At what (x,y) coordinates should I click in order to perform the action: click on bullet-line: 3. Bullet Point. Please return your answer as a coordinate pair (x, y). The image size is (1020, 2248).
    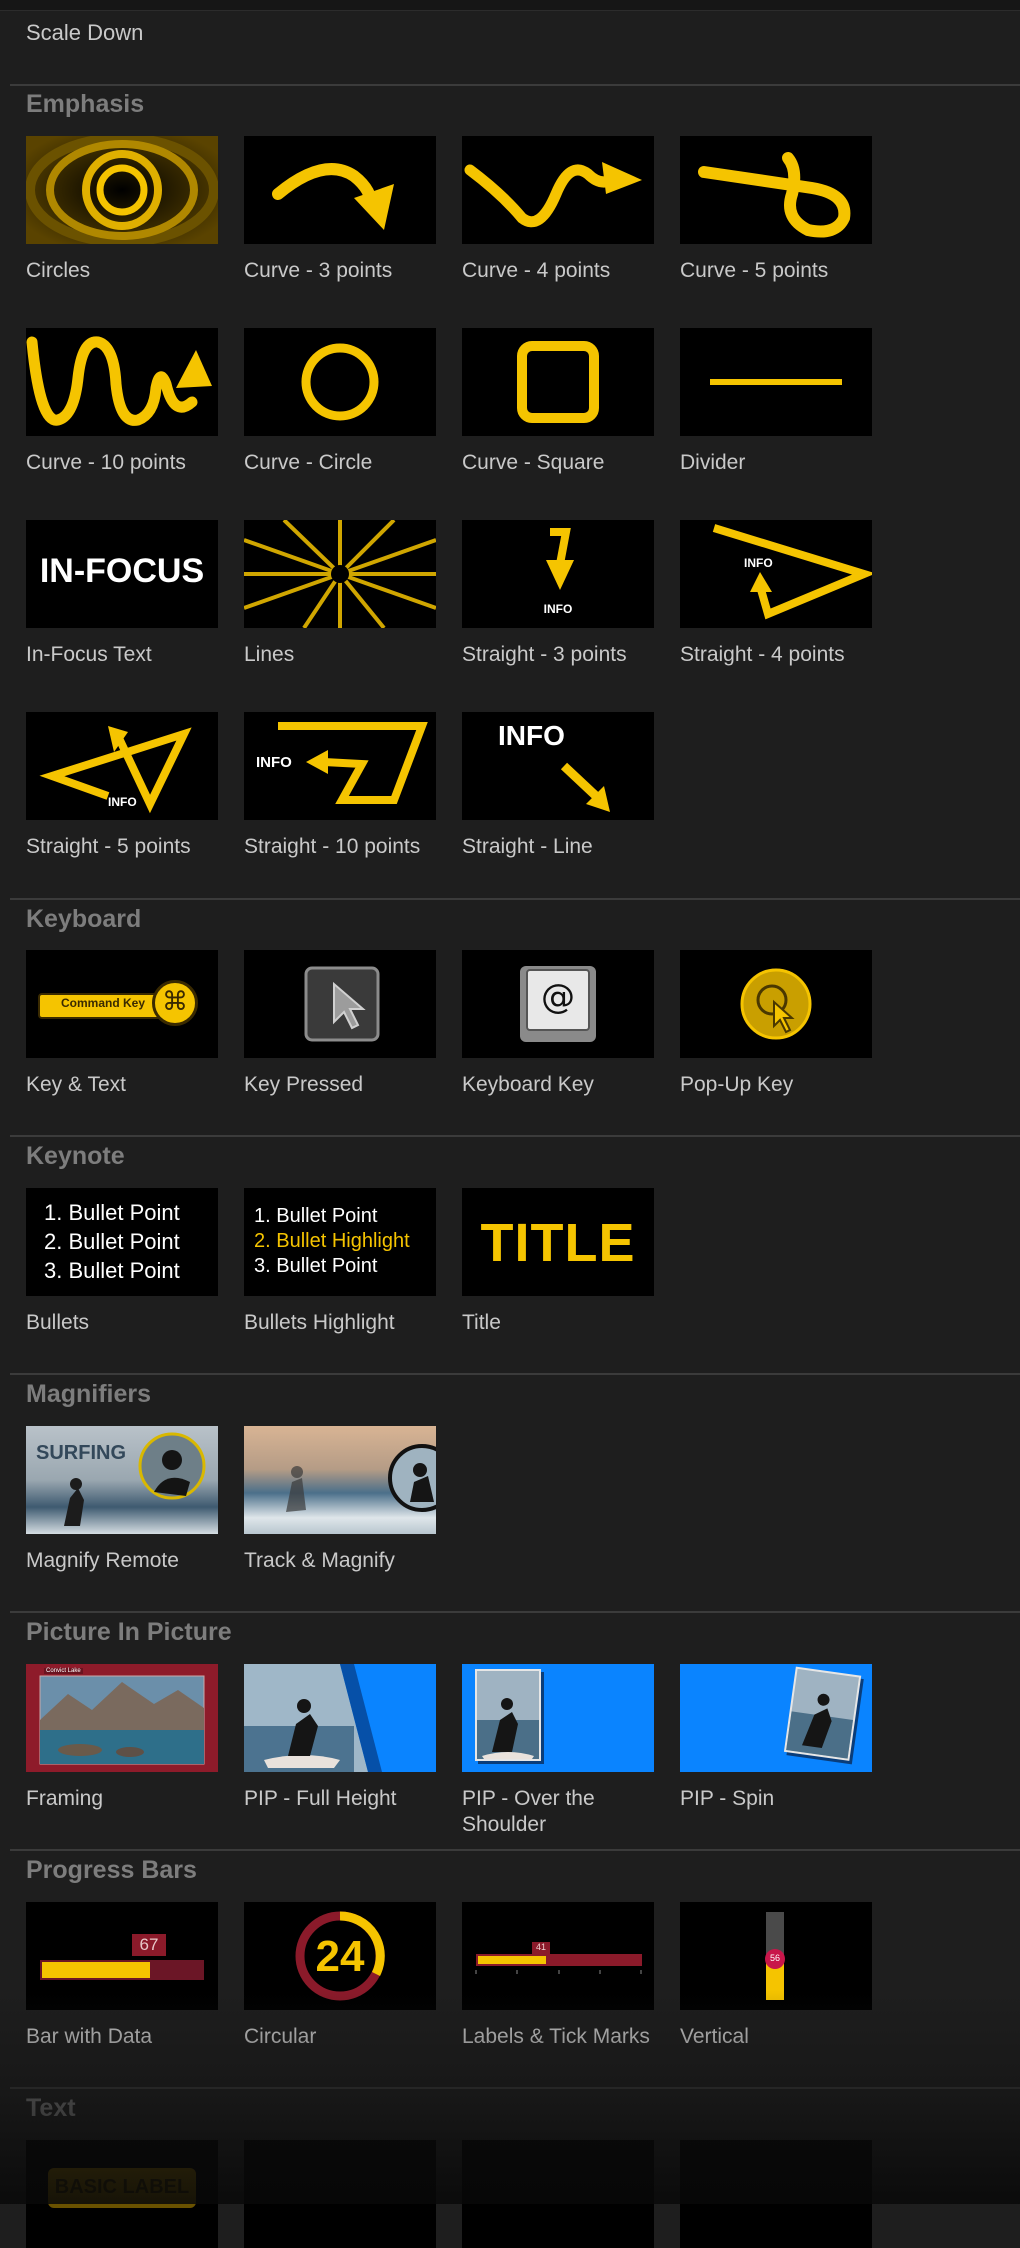
    Looking at the image, I should click on (112, 1270).